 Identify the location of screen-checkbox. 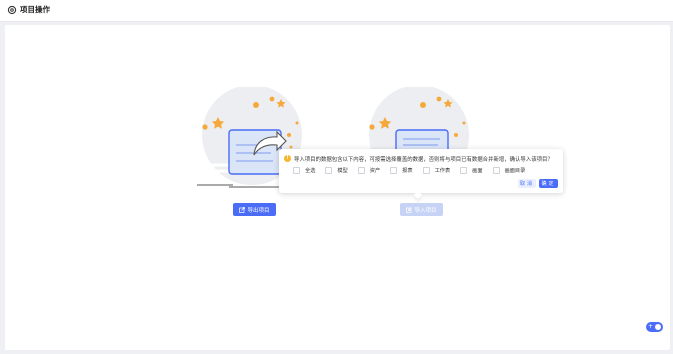
(464, 170).